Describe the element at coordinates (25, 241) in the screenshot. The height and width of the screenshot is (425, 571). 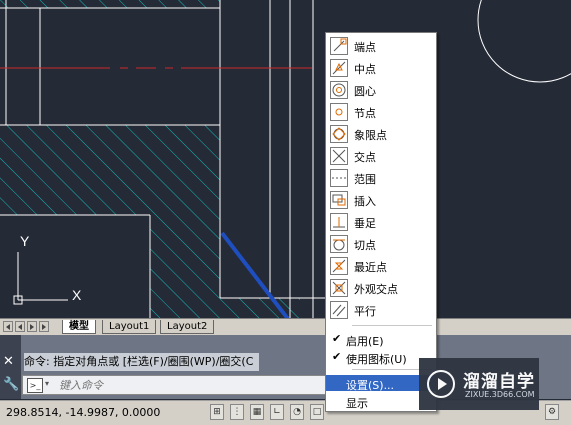
I see `ucs-y-label: Y` at that location.